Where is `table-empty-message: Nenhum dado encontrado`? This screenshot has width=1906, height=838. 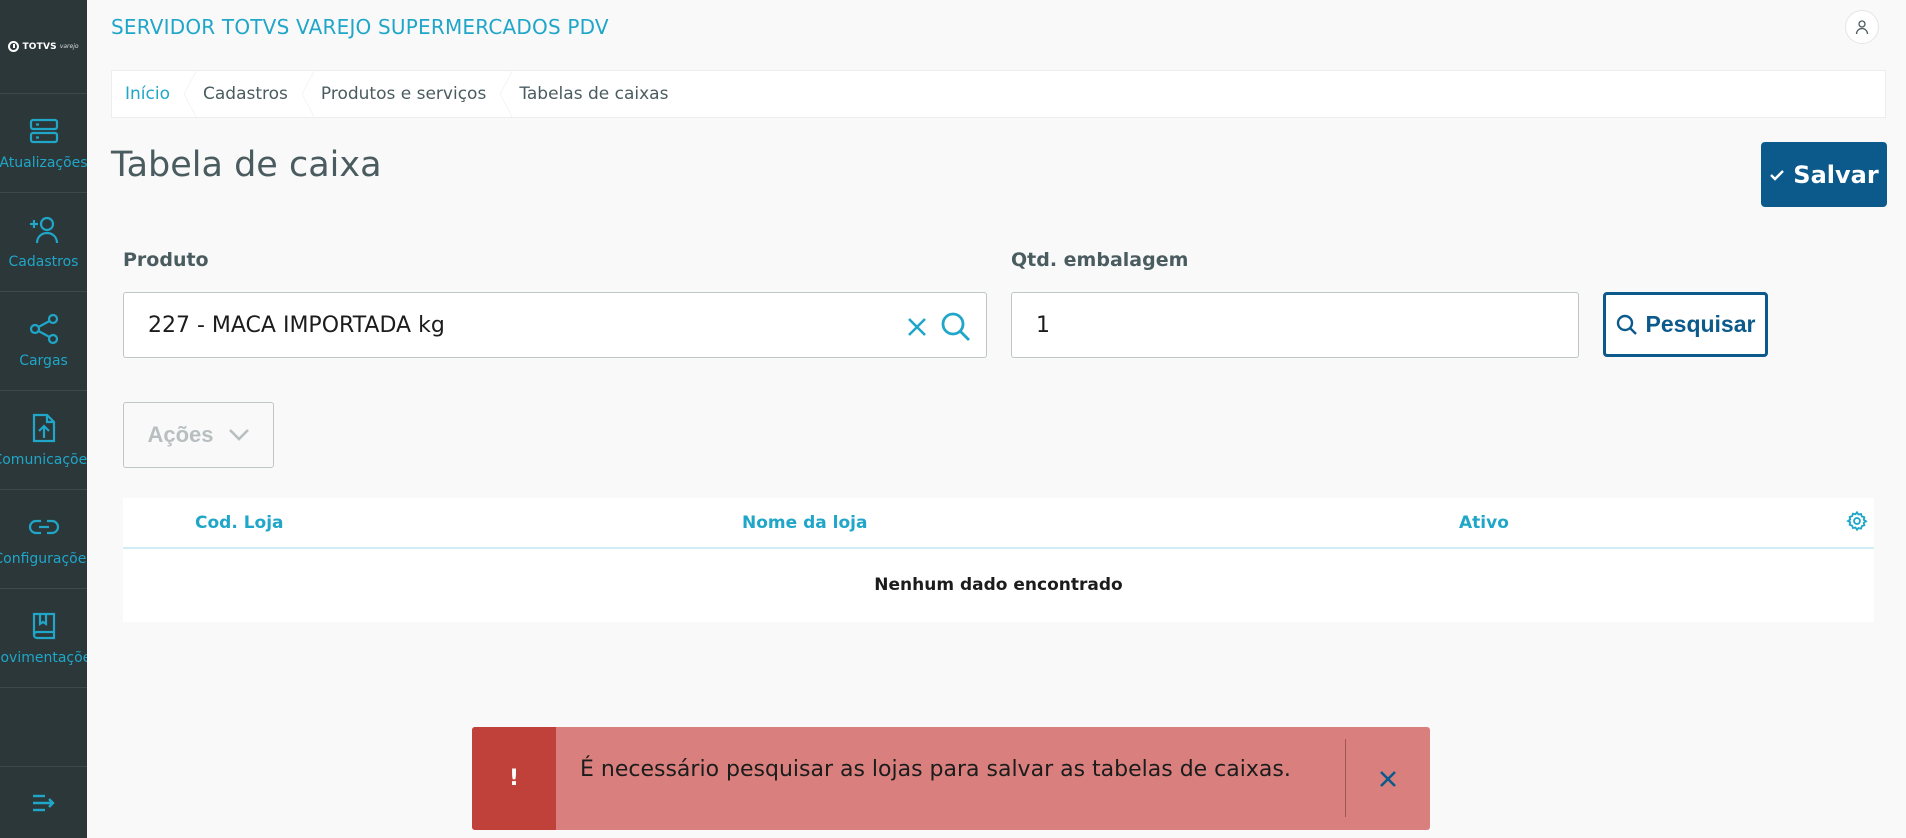 table-empty-message: Nenhum dado encontrado is located at coordinates (998, 584).